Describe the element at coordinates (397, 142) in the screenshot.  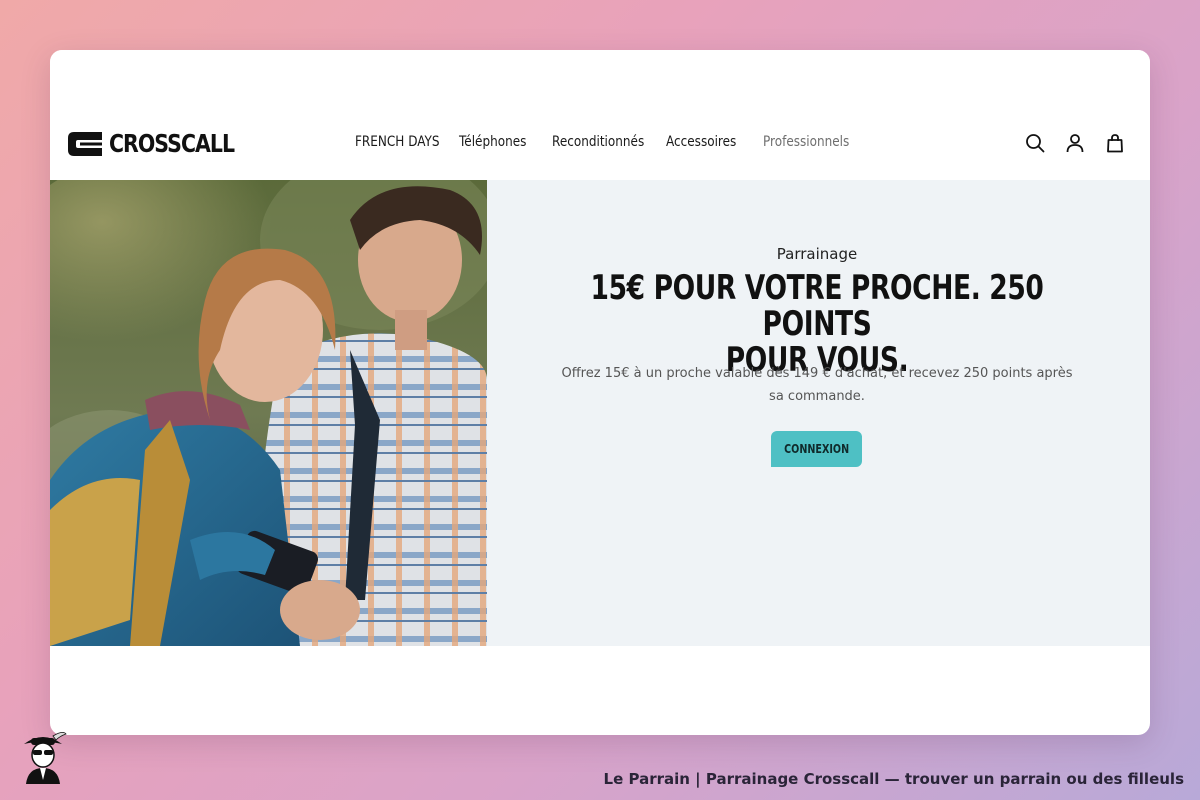
I see `nav-item-french-days: FRENCH DAYS` at that location.